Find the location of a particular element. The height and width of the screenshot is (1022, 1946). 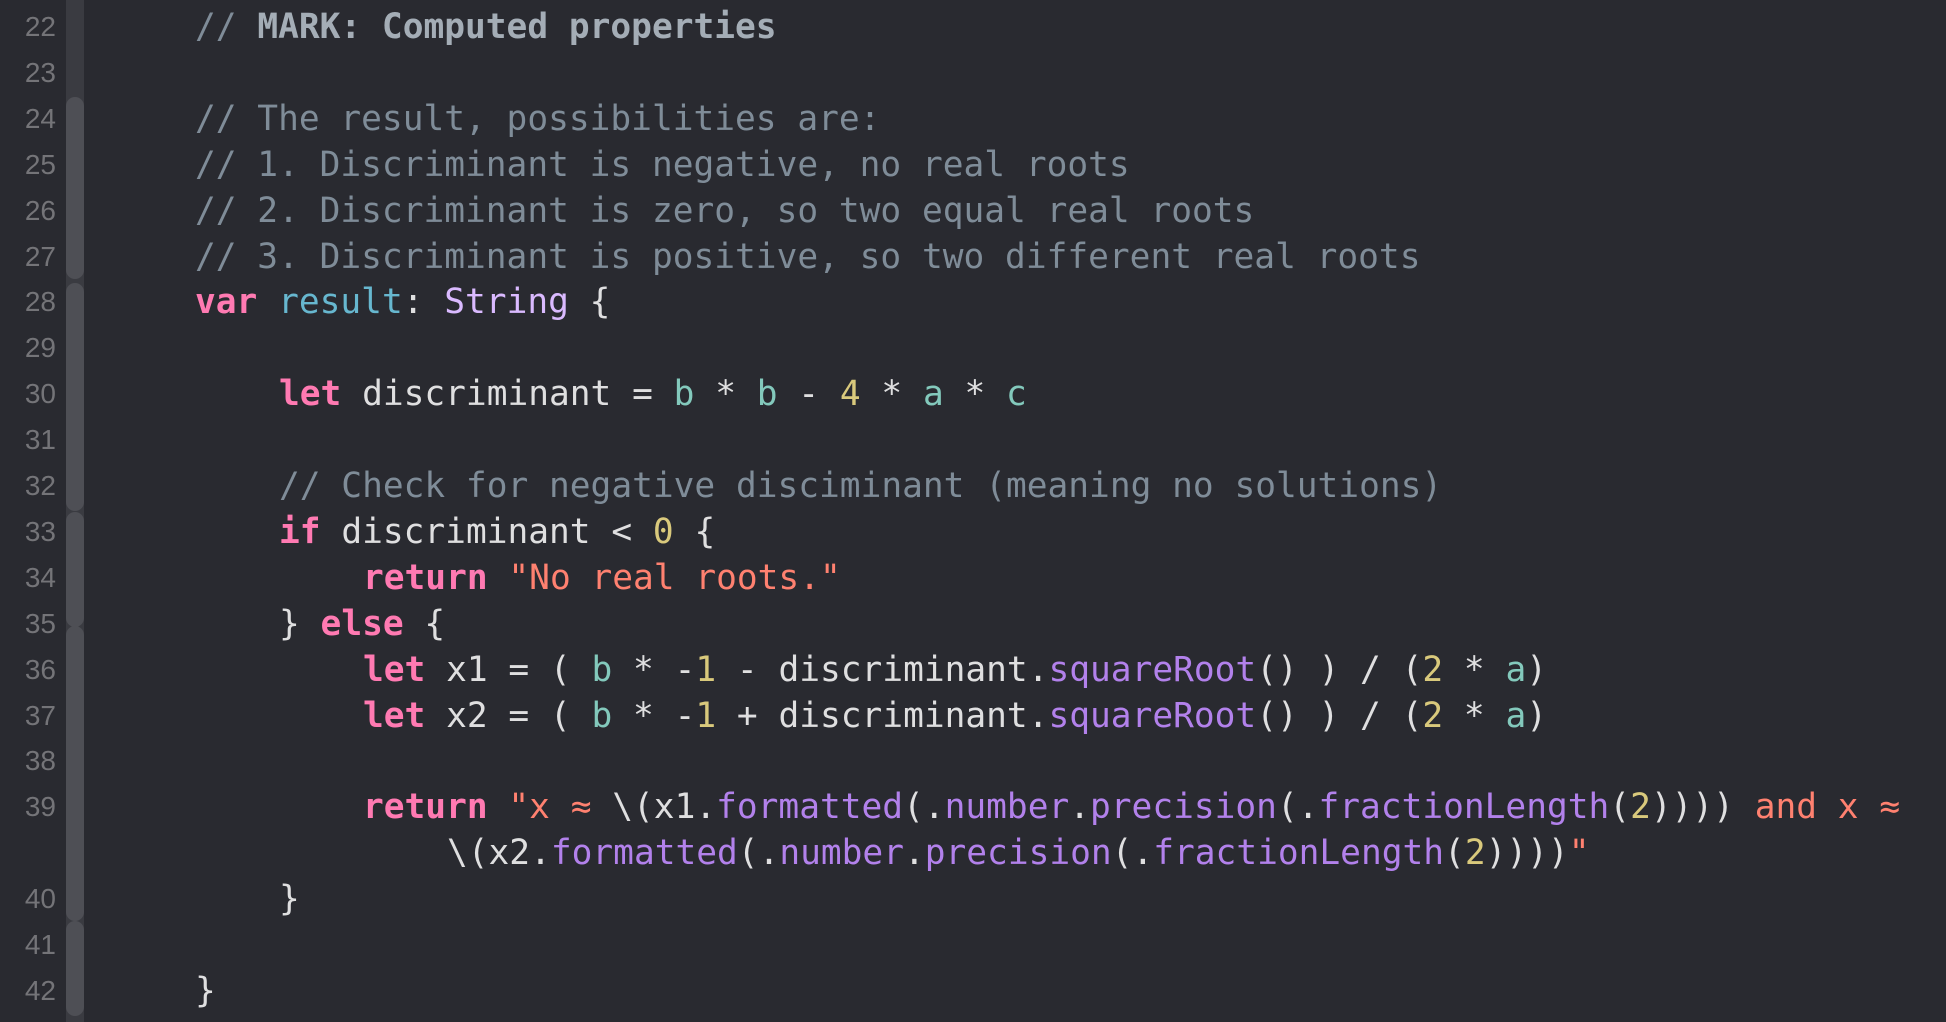

fold-region-if-block is located at coordinates (75, 569).